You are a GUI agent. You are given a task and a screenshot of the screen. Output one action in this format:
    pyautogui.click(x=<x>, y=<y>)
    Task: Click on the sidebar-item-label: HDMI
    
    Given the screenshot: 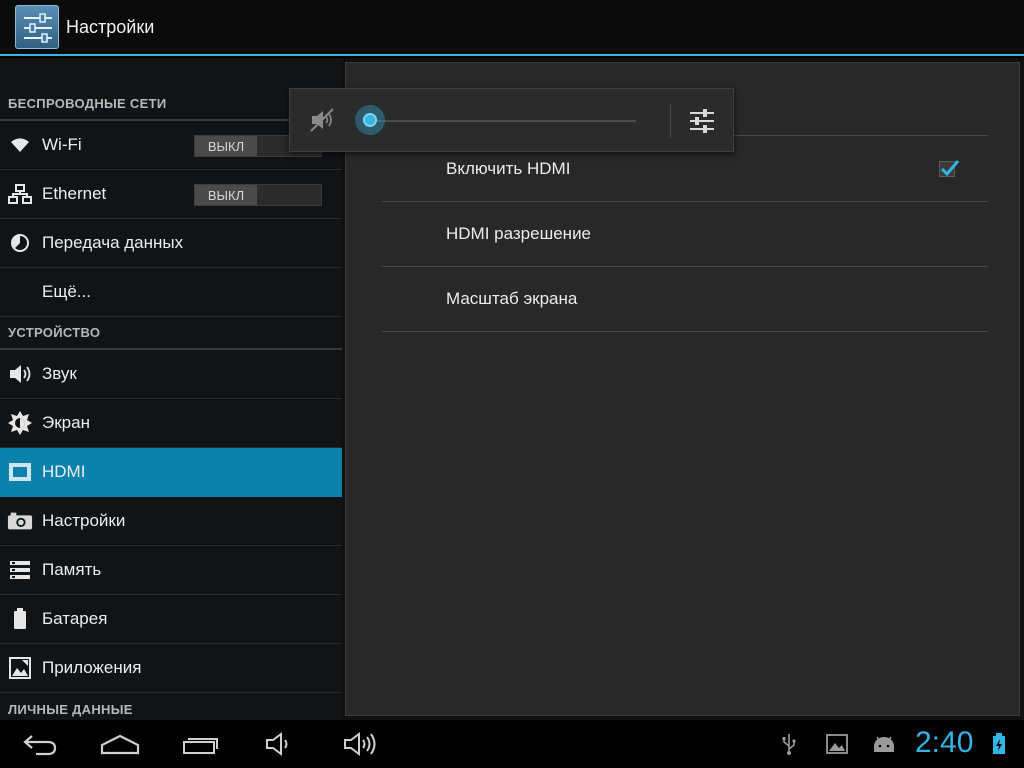 What is the action you would take?
    pyautogui.click(x=64, y=471)
    